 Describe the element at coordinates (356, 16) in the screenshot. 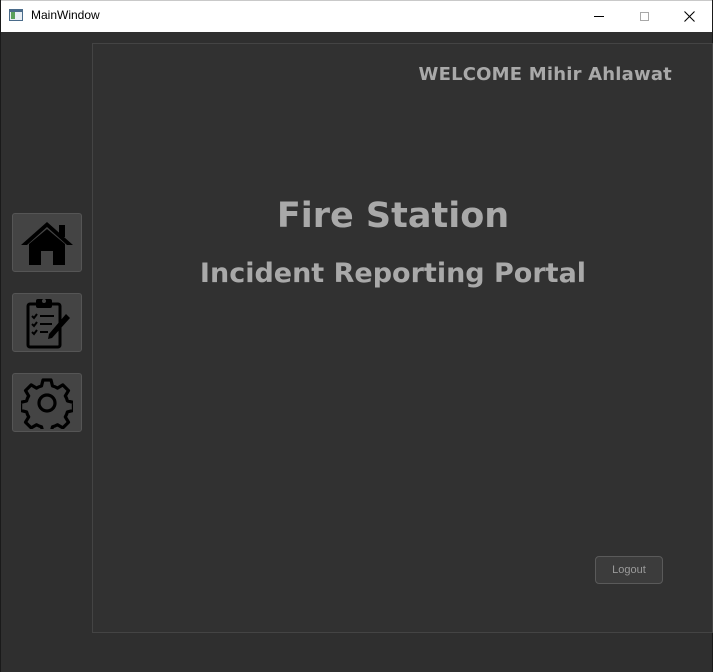

I see `title-bar: MainWindow` at that location.